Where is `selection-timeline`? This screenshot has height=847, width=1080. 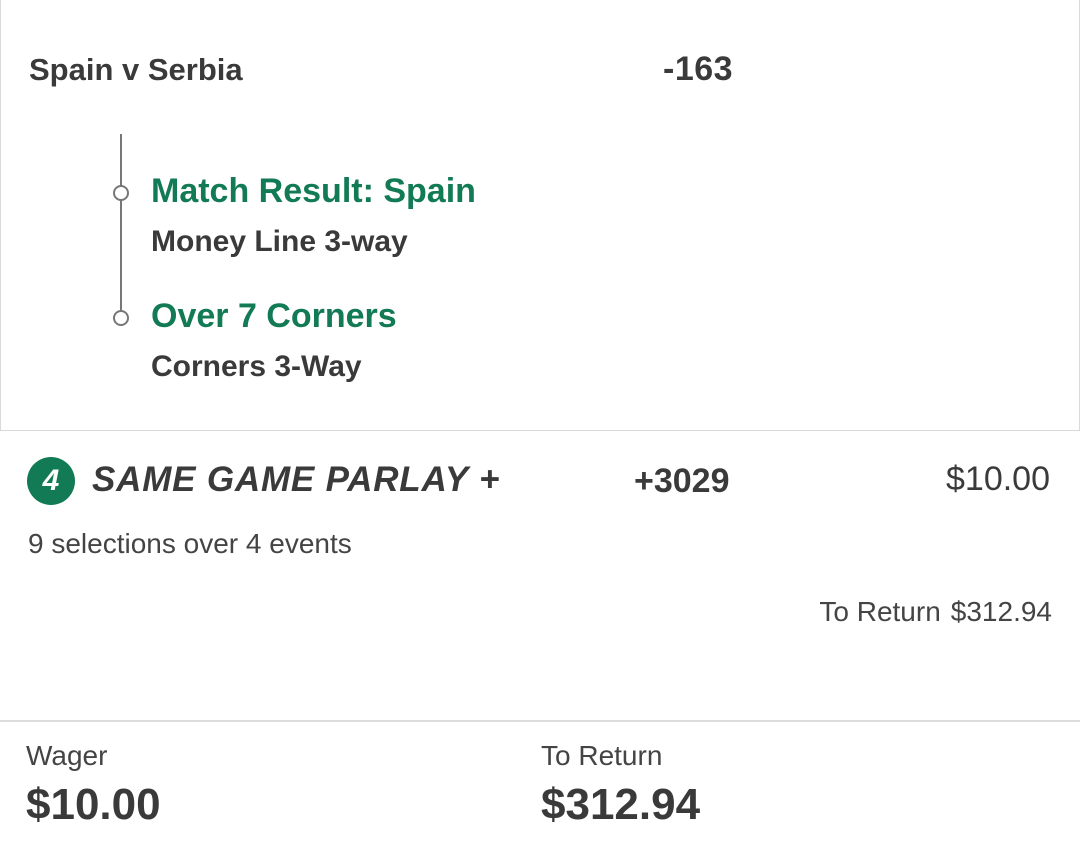
selection-timeline is located at coordinates (121, 226).